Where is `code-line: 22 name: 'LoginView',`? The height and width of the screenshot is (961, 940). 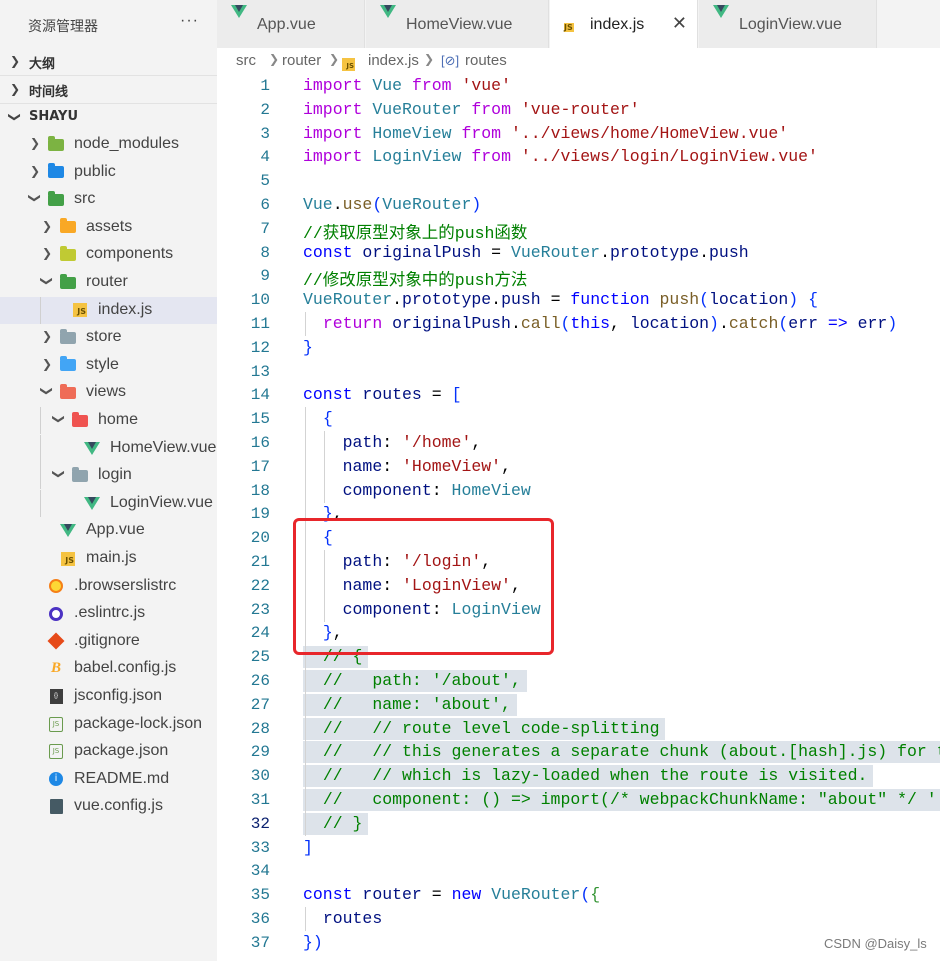
code-line: 22 name: 'LoginView', is located at coordinates (578, 585).